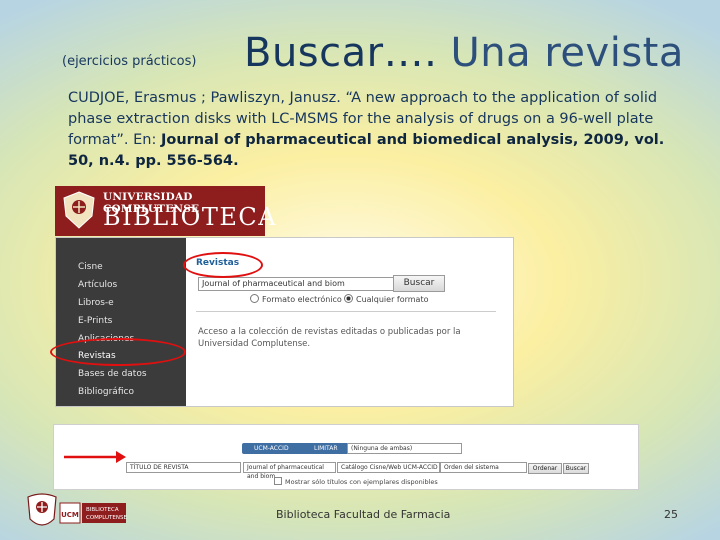  I want to click on annotation-ellipse-revistas-tab, so click(223, 265).